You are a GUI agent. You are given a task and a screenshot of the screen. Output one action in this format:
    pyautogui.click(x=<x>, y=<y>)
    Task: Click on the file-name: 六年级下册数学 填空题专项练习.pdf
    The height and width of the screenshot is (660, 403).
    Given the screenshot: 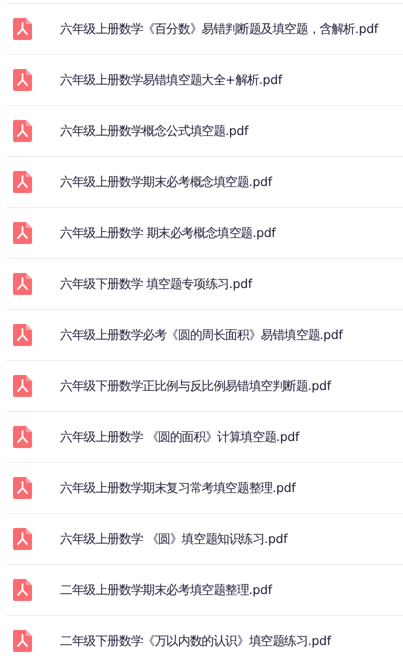 What is the action you would take?
    pyautogui.click(x=156, y=284)
    